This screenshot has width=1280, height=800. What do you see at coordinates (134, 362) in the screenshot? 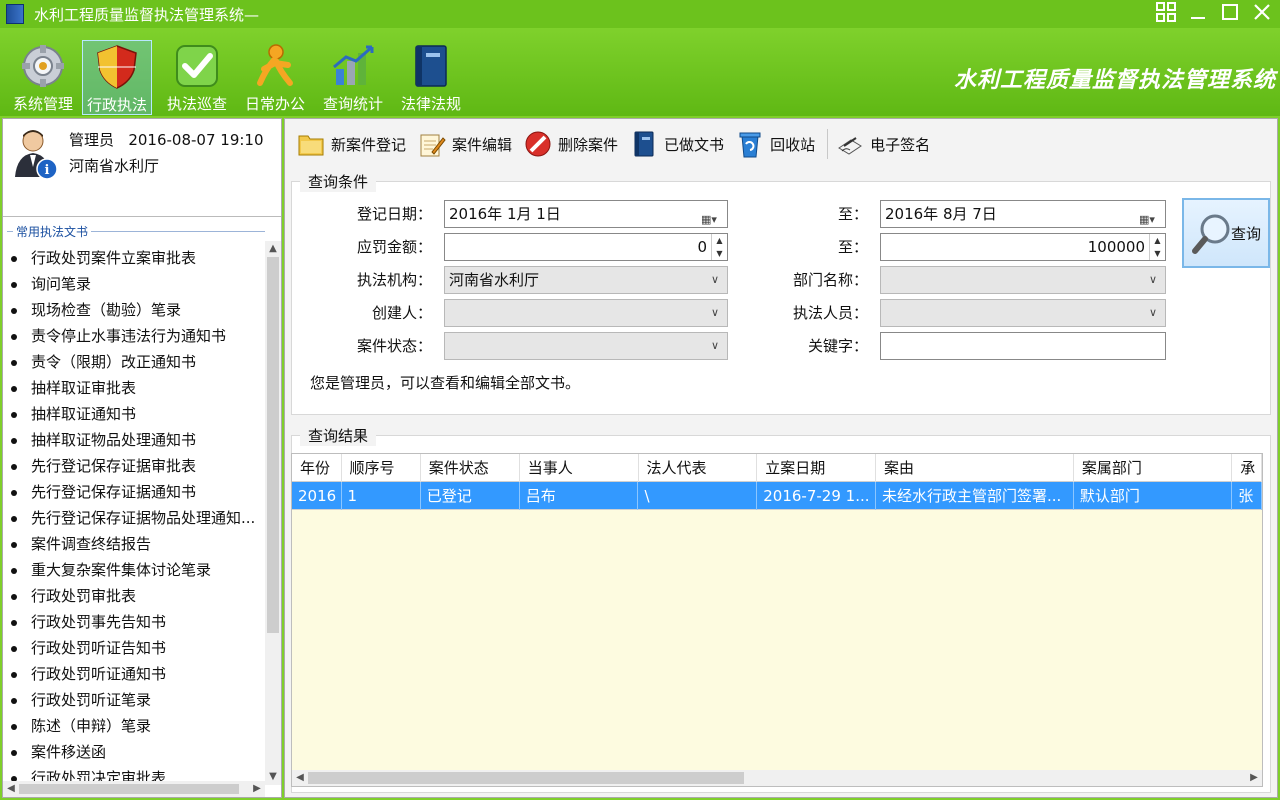
I see `doc-list-item: 责令（限期）改正通知书` at bounding box center [134, 362].